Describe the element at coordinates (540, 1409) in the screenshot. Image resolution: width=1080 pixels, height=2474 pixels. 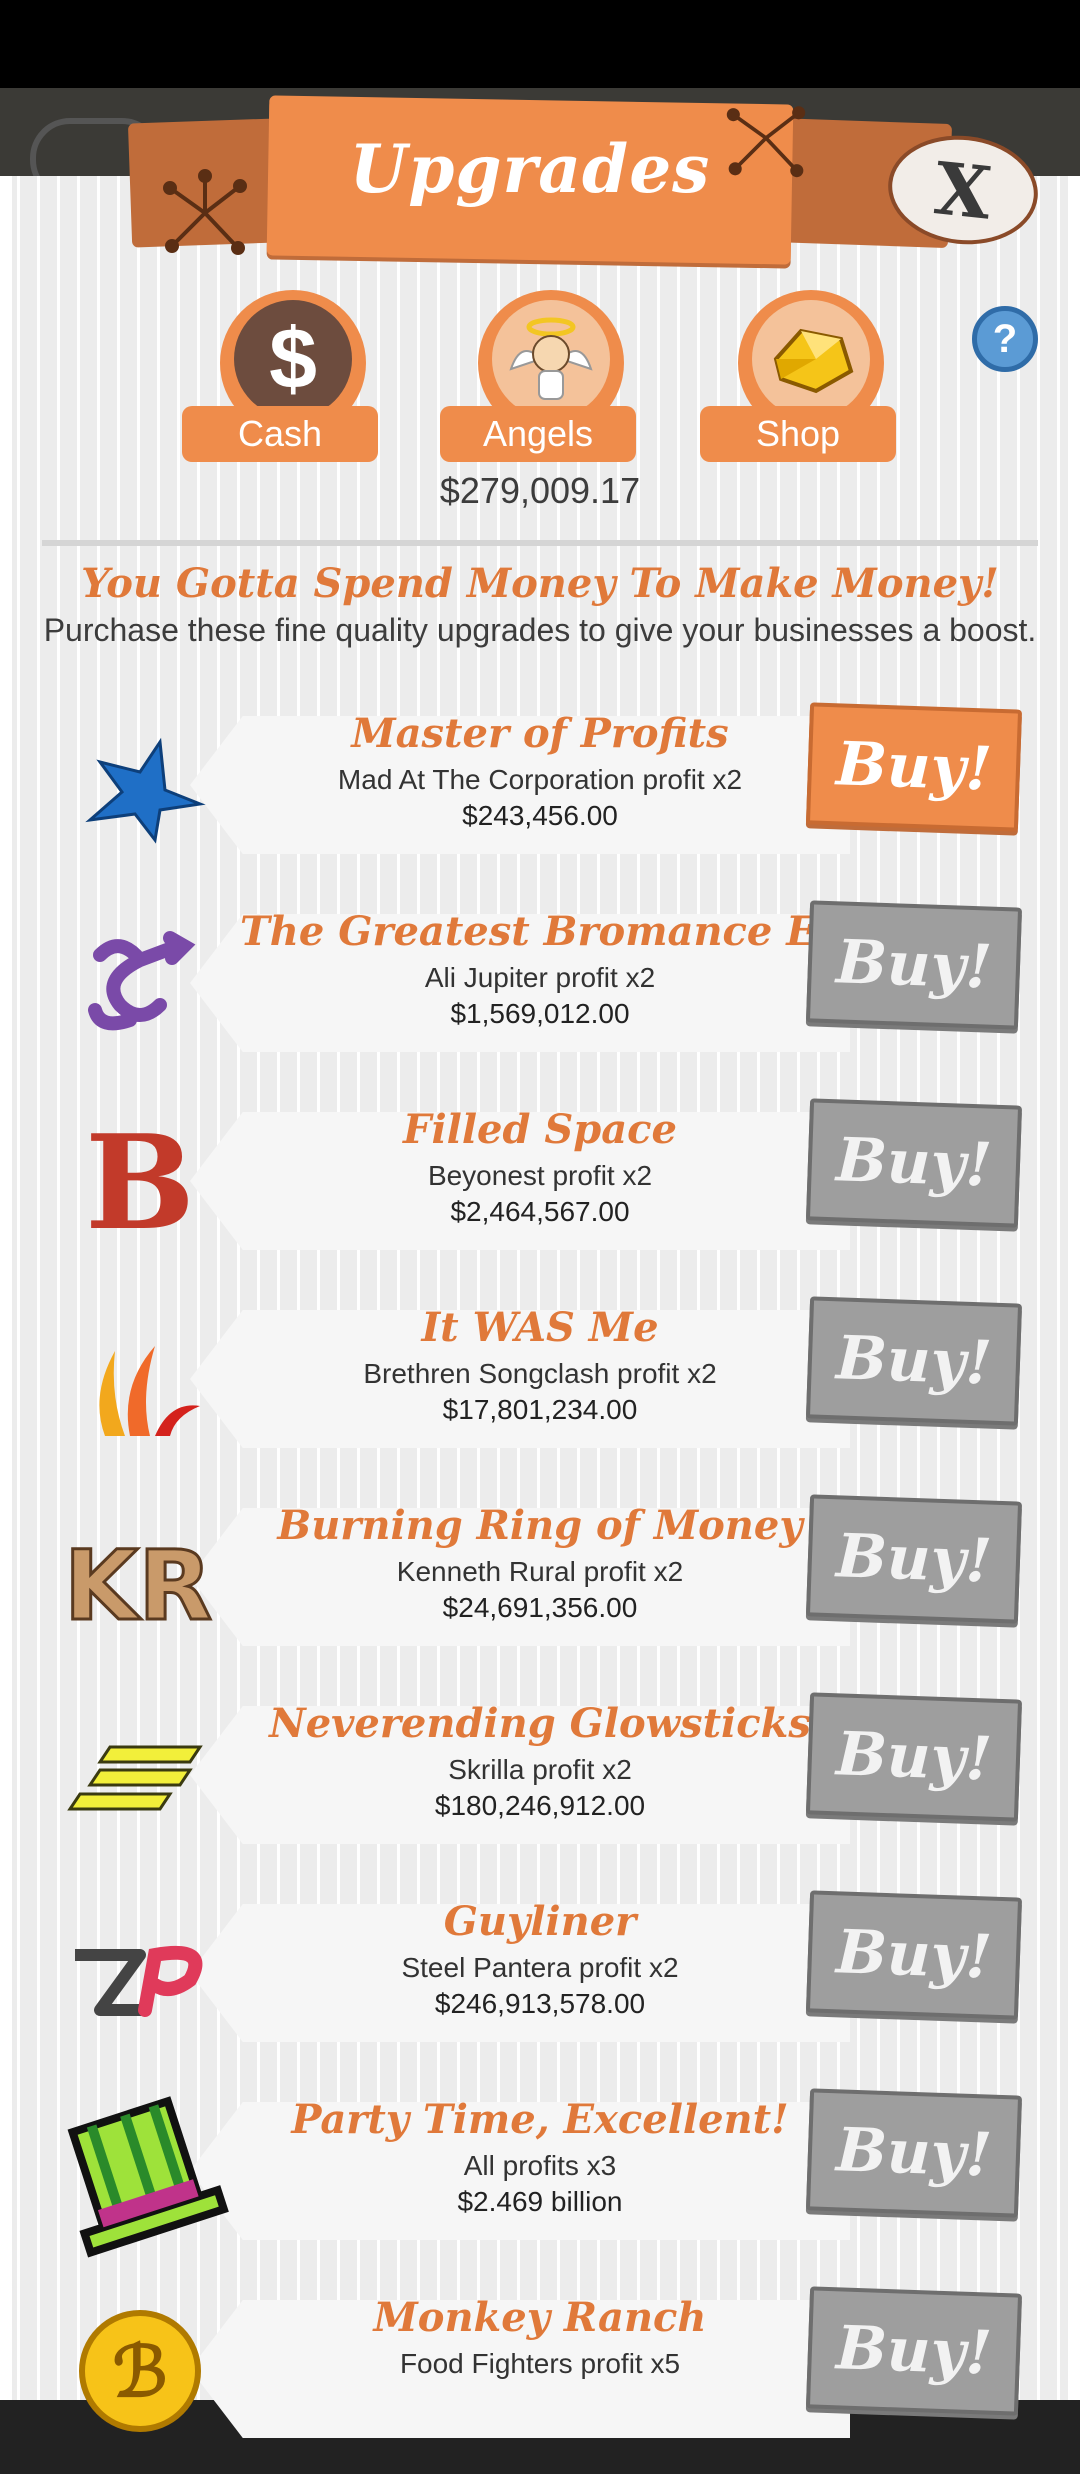
I see `upgrade-price: $17,801,234.00` at that location.